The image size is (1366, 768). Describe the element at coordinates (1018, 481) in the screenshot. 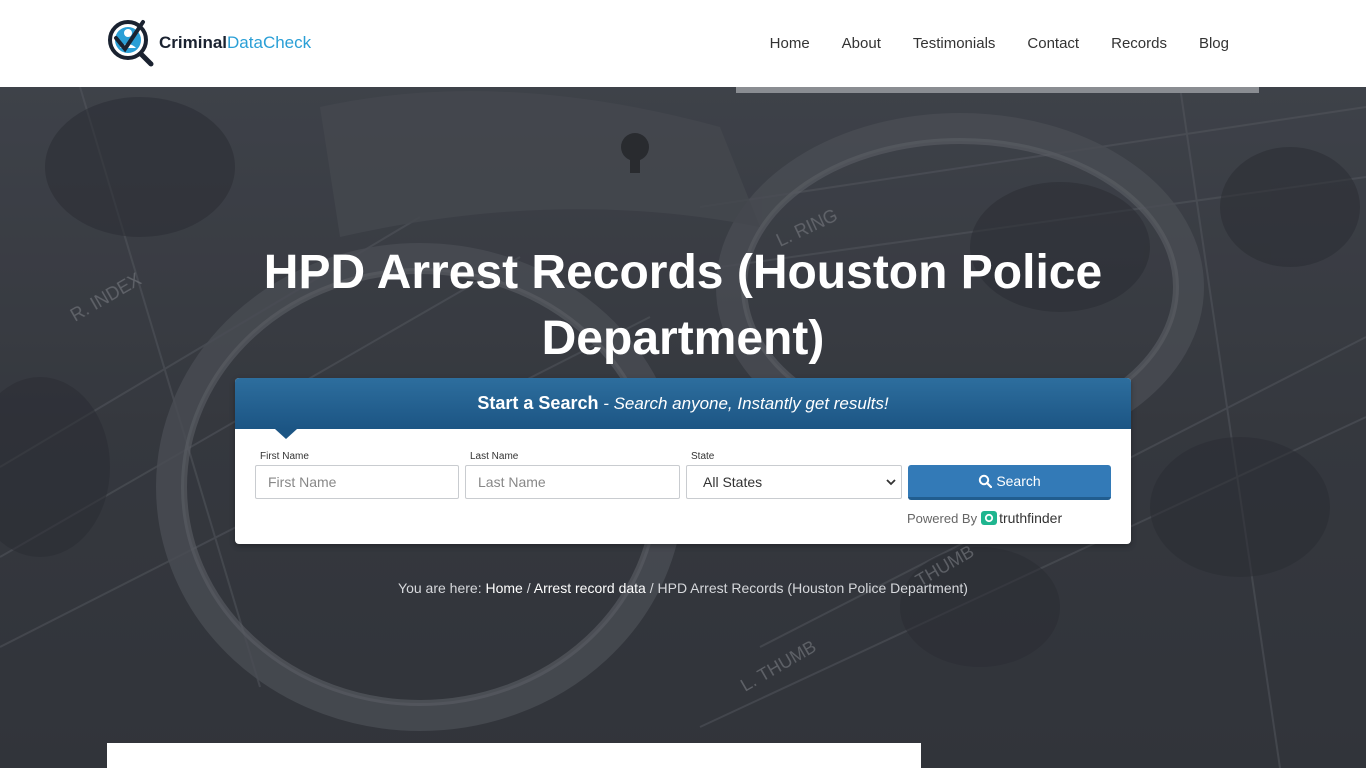

I see `search-button-label: Search` at that location.